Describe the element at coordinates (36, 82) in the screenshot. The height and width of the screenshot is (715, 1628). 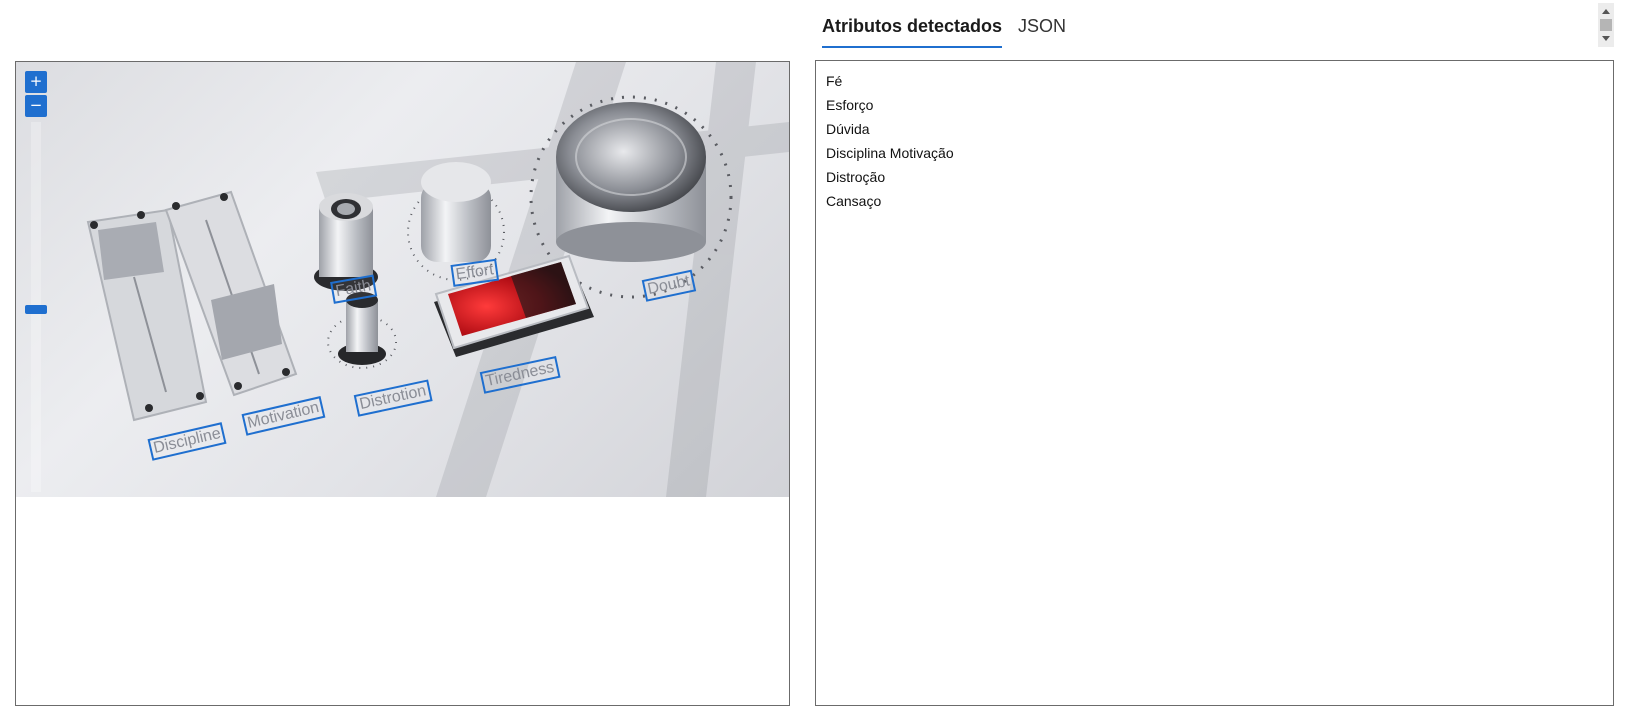
I see `zoom-in-button: +` at that location.